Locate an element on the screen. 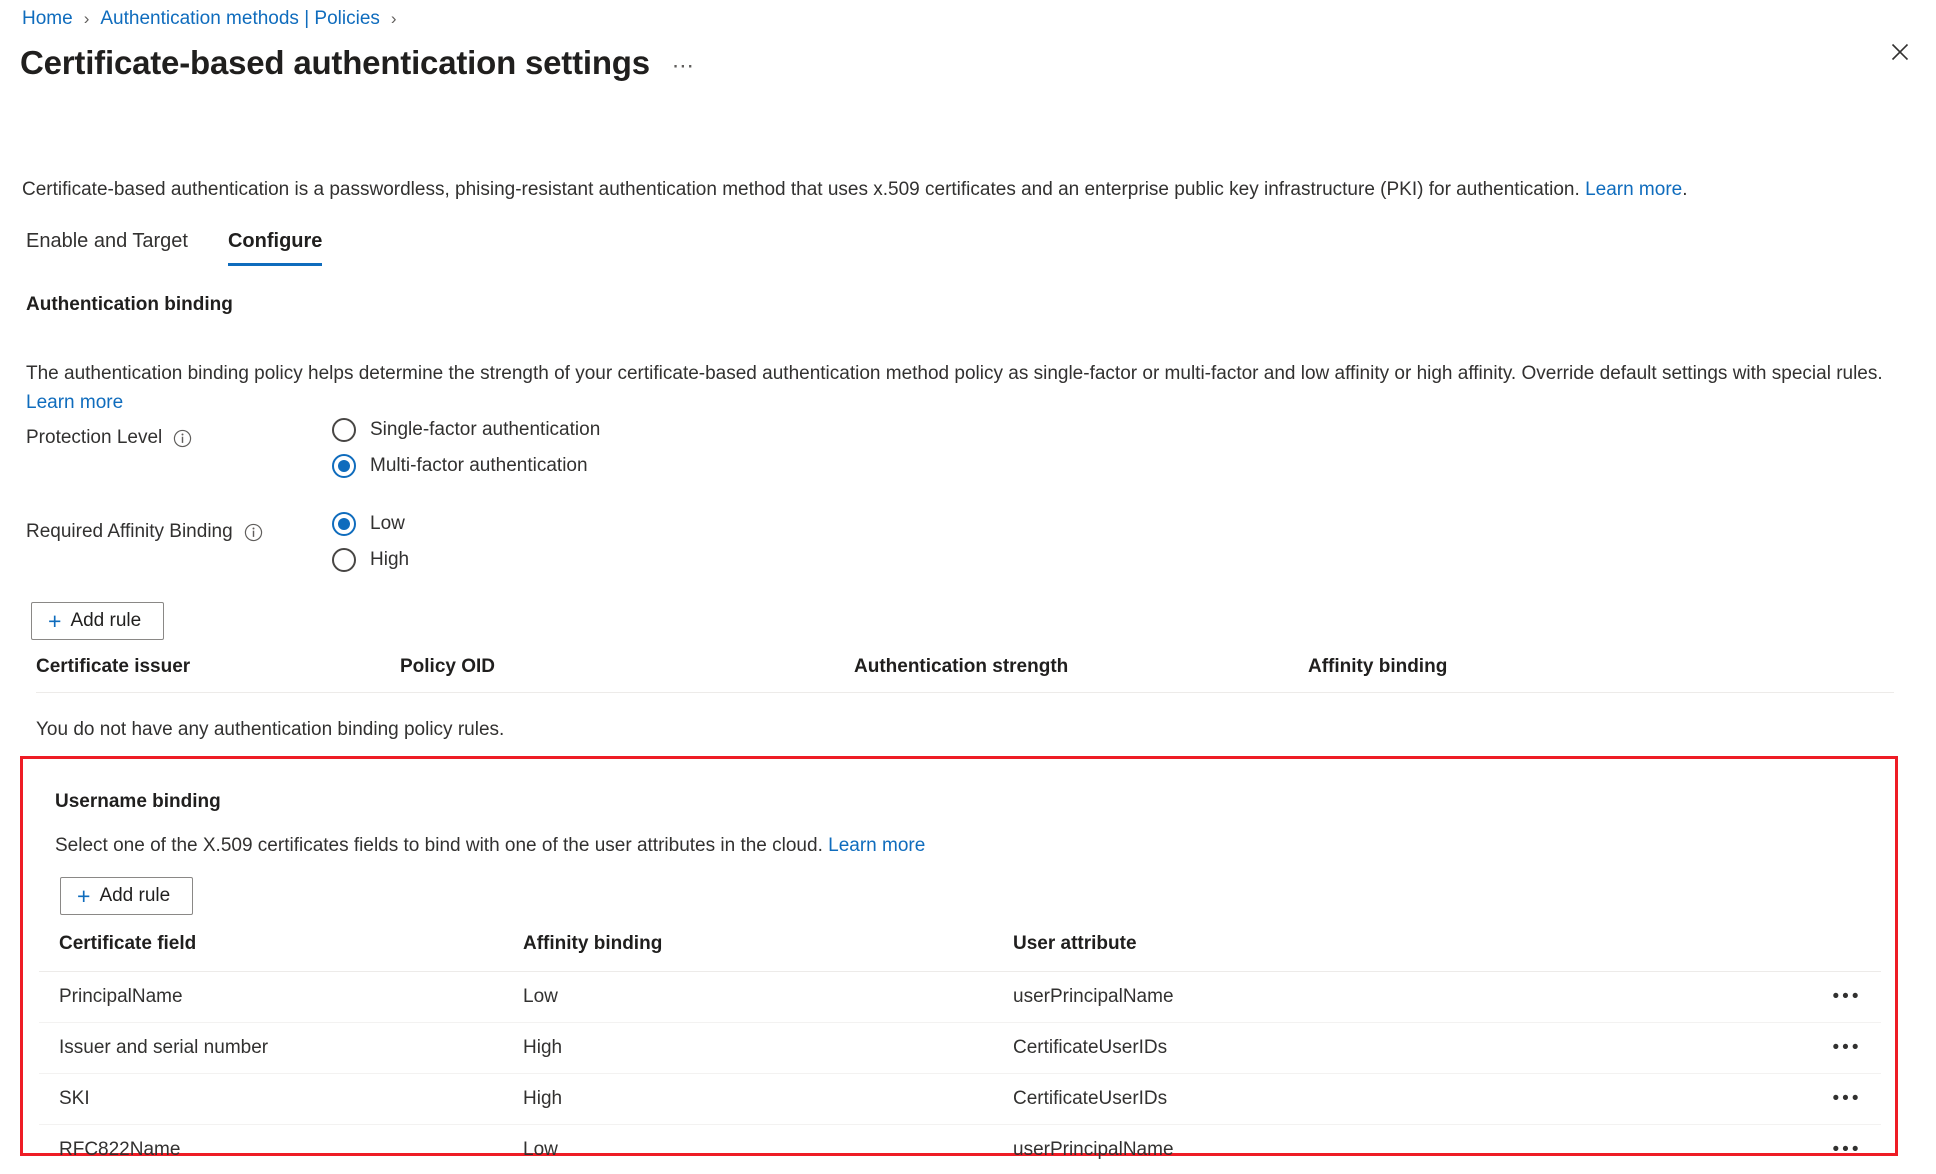 This screenshot has height=1174, width=1936. tab-bar: Enable and Target Configure is located at coordinates (194, 247).